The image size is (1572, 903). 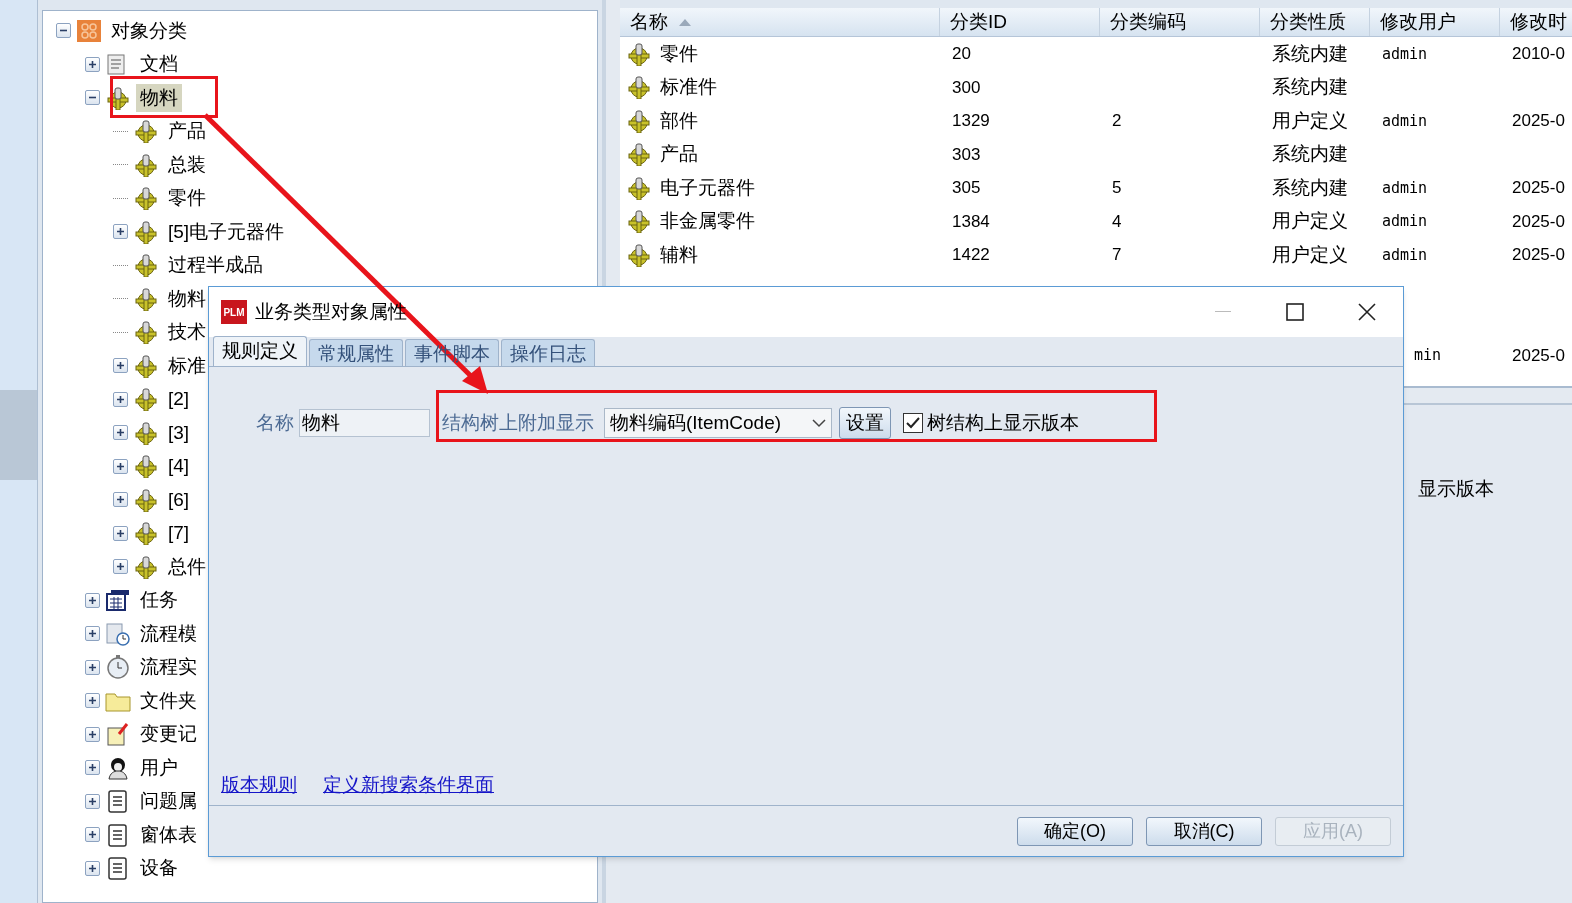 What do you see at coordinates (158, 868) in the screenshot?
I see `tree-item: 设备` at bounding box center [158, 868].